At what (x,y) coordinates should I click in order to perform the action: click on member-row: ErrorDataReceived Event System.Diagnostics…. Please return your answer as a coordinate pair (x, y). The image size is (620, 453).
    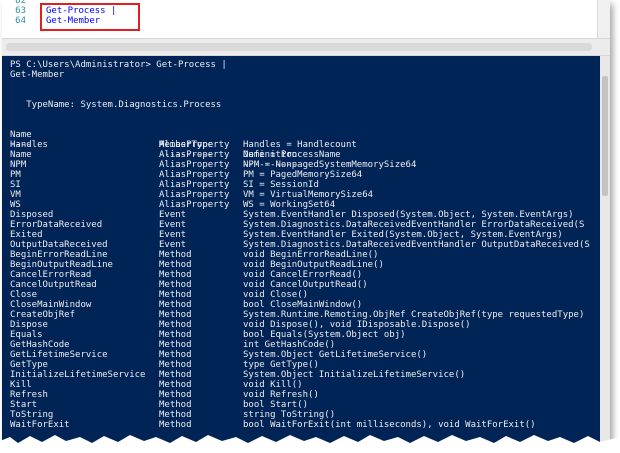
    Looking at the image, I should click on (310, 225).